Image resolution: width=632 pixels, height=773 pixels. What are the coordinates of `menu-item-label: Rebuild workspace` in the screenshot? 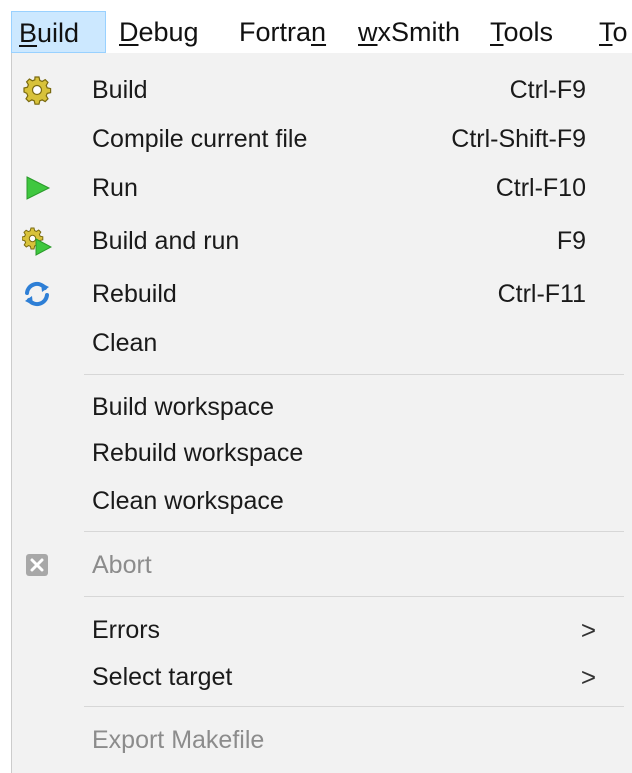 It's located at (198, 453).